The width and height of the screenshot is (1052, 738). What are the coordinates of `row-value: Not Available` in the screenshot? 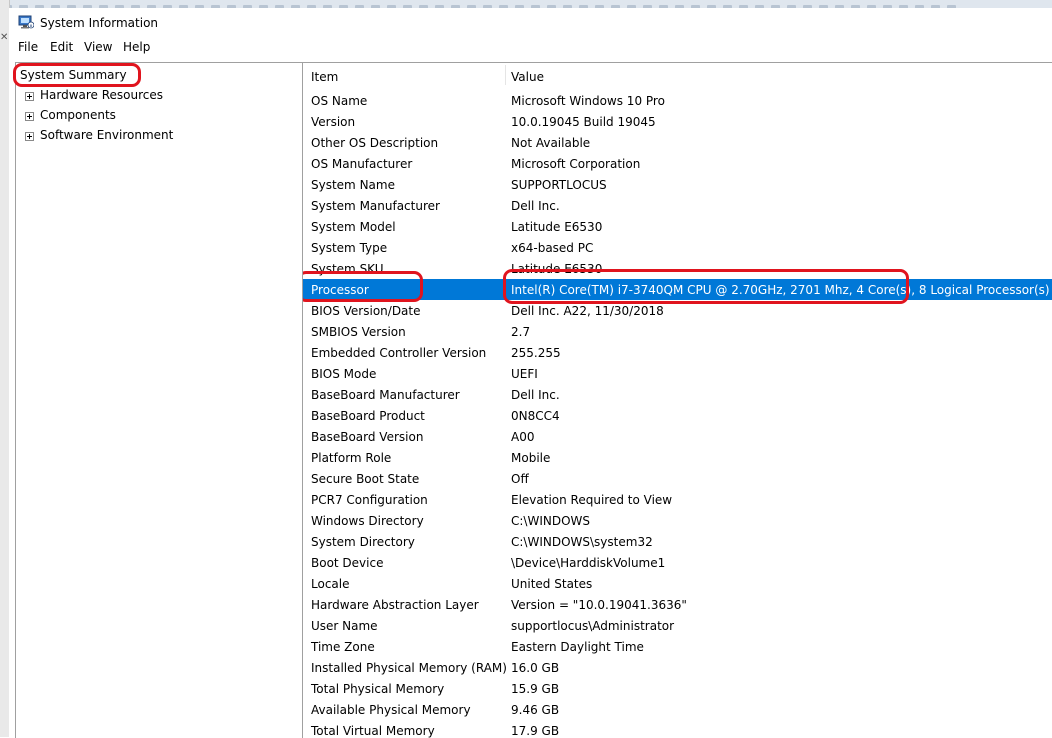 It's located at (551, 143).